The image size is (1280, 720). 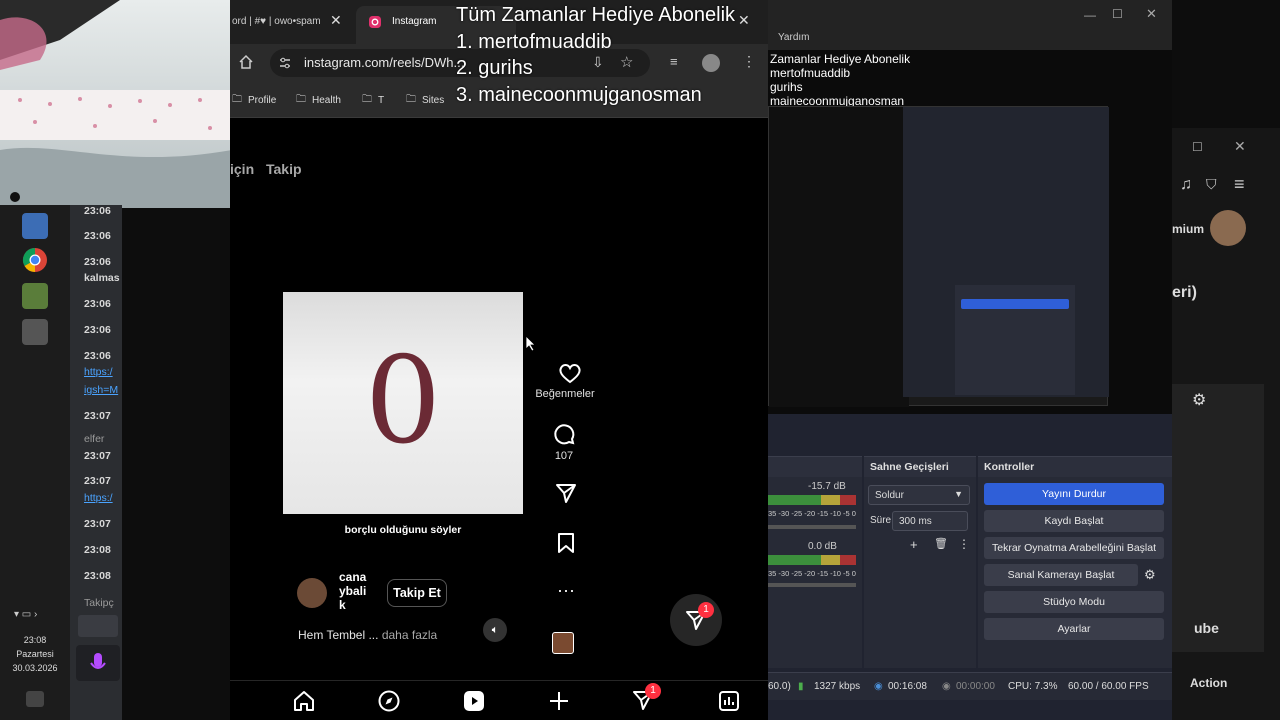 I want to click on label-ube: ube, so click(x=1206, y=628).